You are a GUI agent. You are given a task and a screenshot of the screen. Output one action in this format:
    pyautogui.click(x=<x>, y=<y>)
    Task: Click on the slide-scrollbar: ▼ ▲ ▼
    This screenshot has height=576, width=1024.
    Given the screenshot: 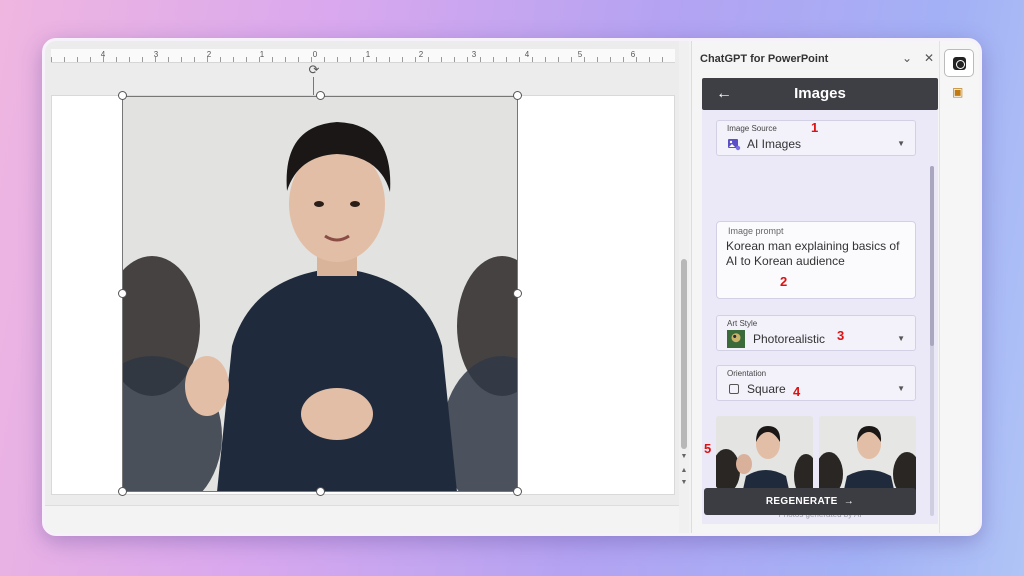 What is the action you would take?
    pyautogui.click(x=684, y=287)
    